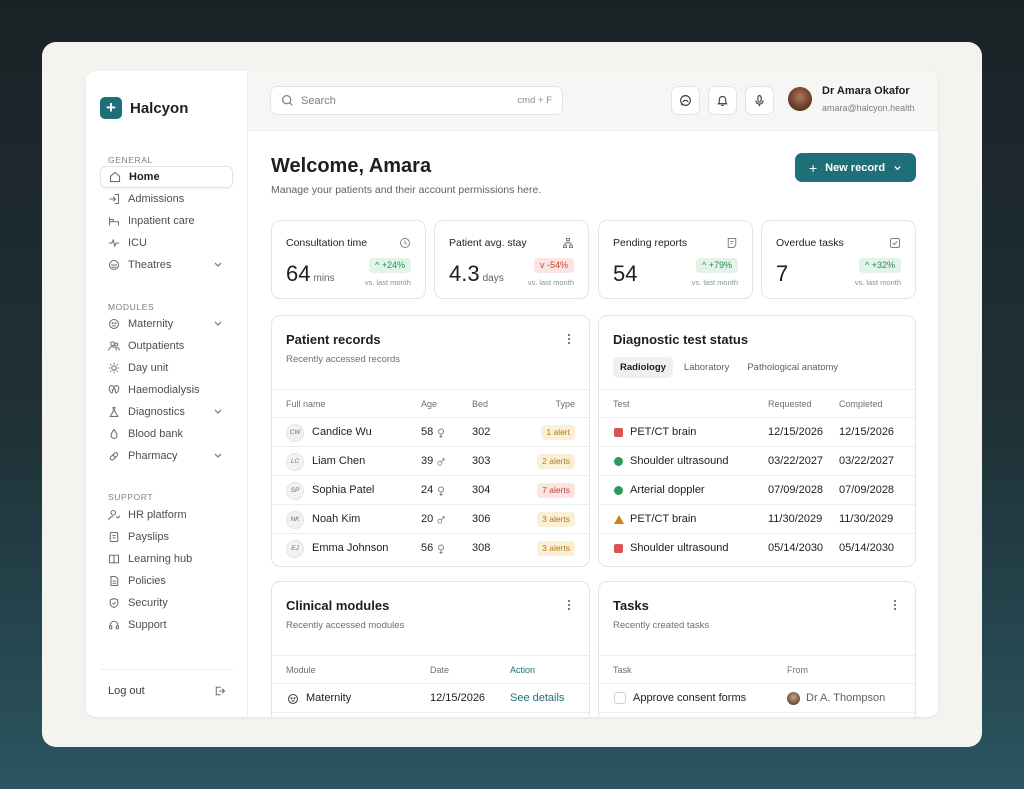  Describe the element at coordinates (430, 698) in the screenshot. I see `table-row: Maternity 12/15/2026 See details` at that location.